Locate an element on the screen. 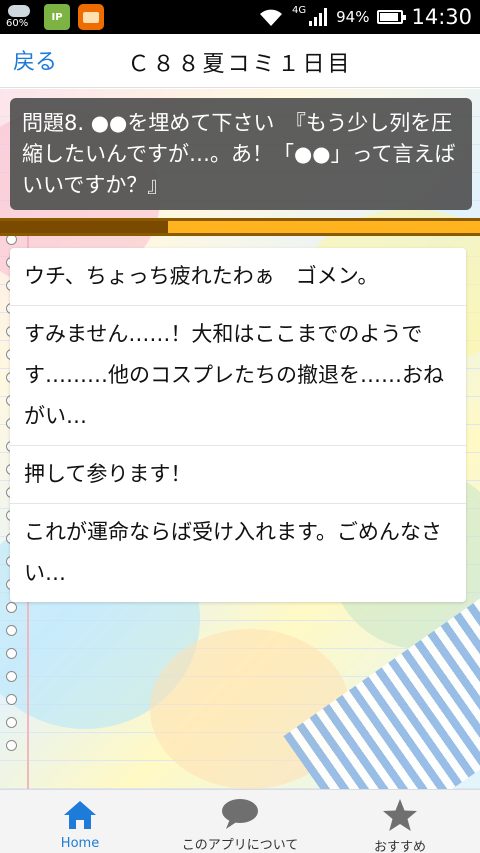 The image size is (480, 853). bottom-navigation: Home このアプリについて おすすめ is located at coordinates (240, 821).